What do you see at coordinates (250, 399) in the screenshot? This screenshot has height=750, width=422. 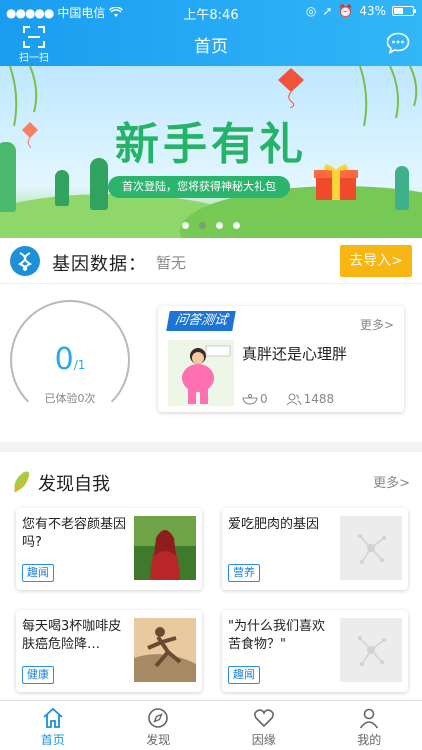 I see `bowl-icon` at bounding box center [250, 399].